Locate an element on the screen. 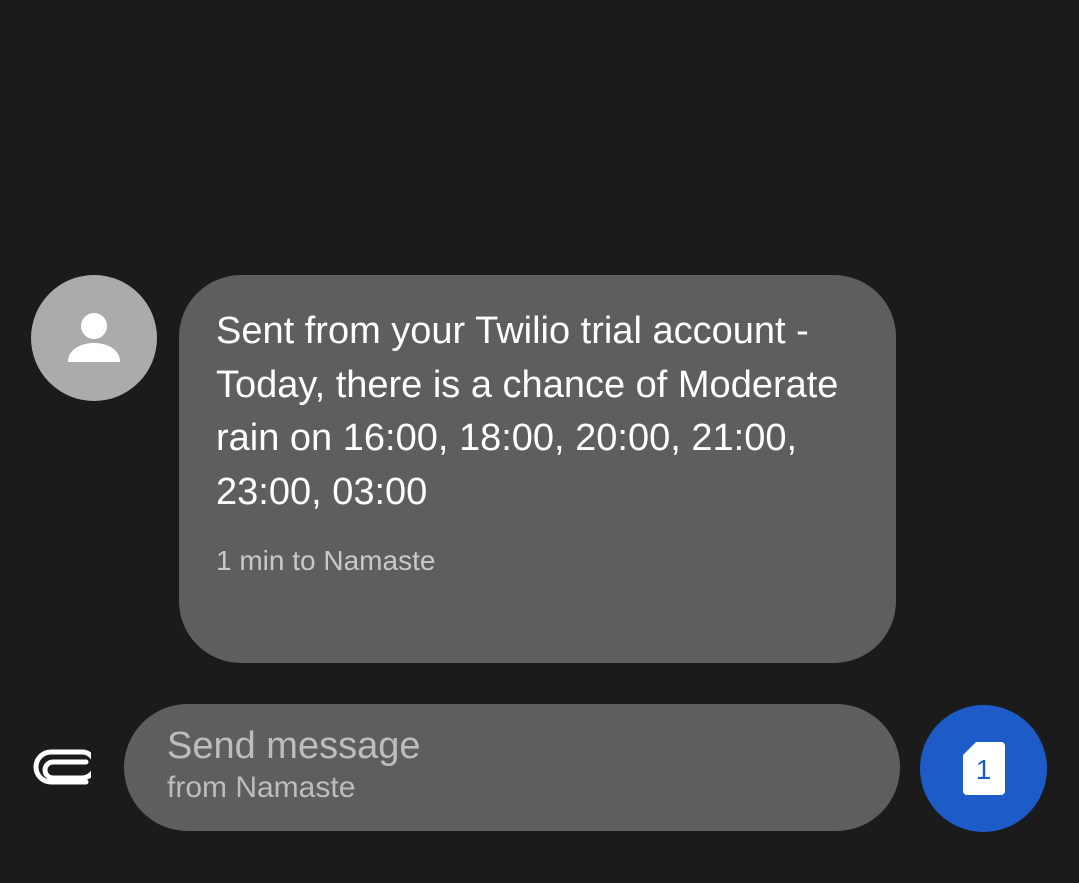 Image resolution: width=1079 pixels, height=883 pixels. attach-button is located at coordinates (65, 767).